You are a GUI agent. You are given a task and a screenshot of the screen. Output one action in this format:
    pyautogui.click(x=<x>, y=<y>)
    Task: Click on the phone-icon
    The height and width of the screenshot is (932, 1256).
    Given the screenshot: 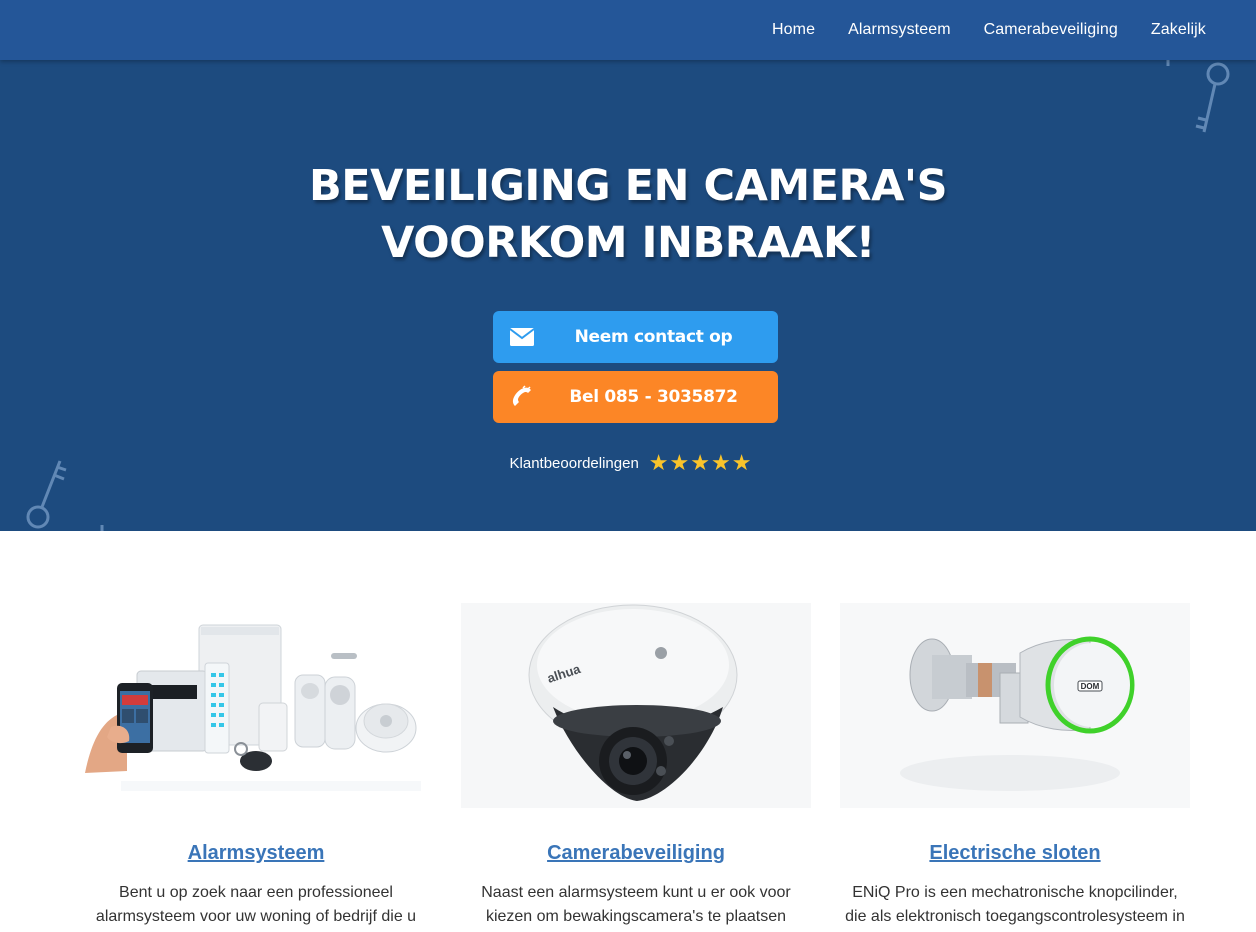 What is the action you would take?
    pyautogui.click(x=522, y=397)
    